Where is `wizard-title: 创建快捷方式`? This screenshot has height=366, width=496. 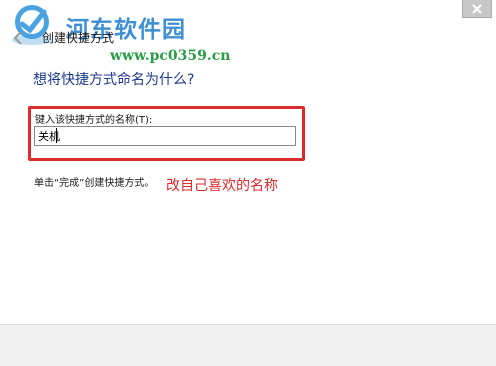 wizard-title: 创建快捷方式 is located at coordinates (78, 38).